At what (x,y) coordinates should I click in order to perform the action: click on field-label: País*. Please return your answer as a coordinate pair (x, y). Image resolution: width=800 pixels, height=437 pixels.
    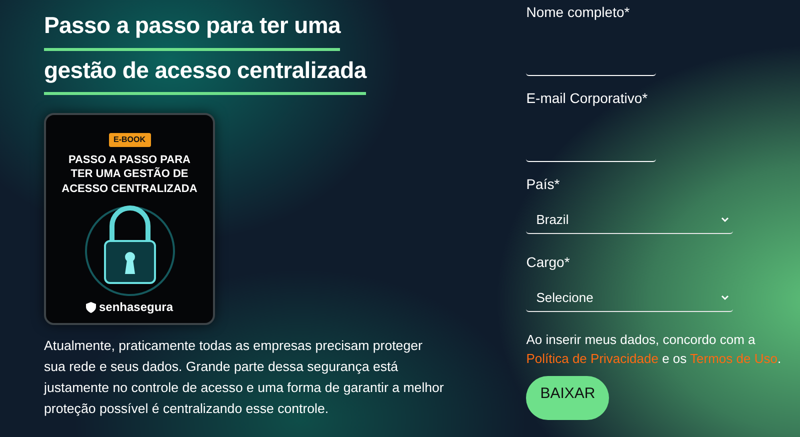
    Looking at the image, I should click on (543, 184).